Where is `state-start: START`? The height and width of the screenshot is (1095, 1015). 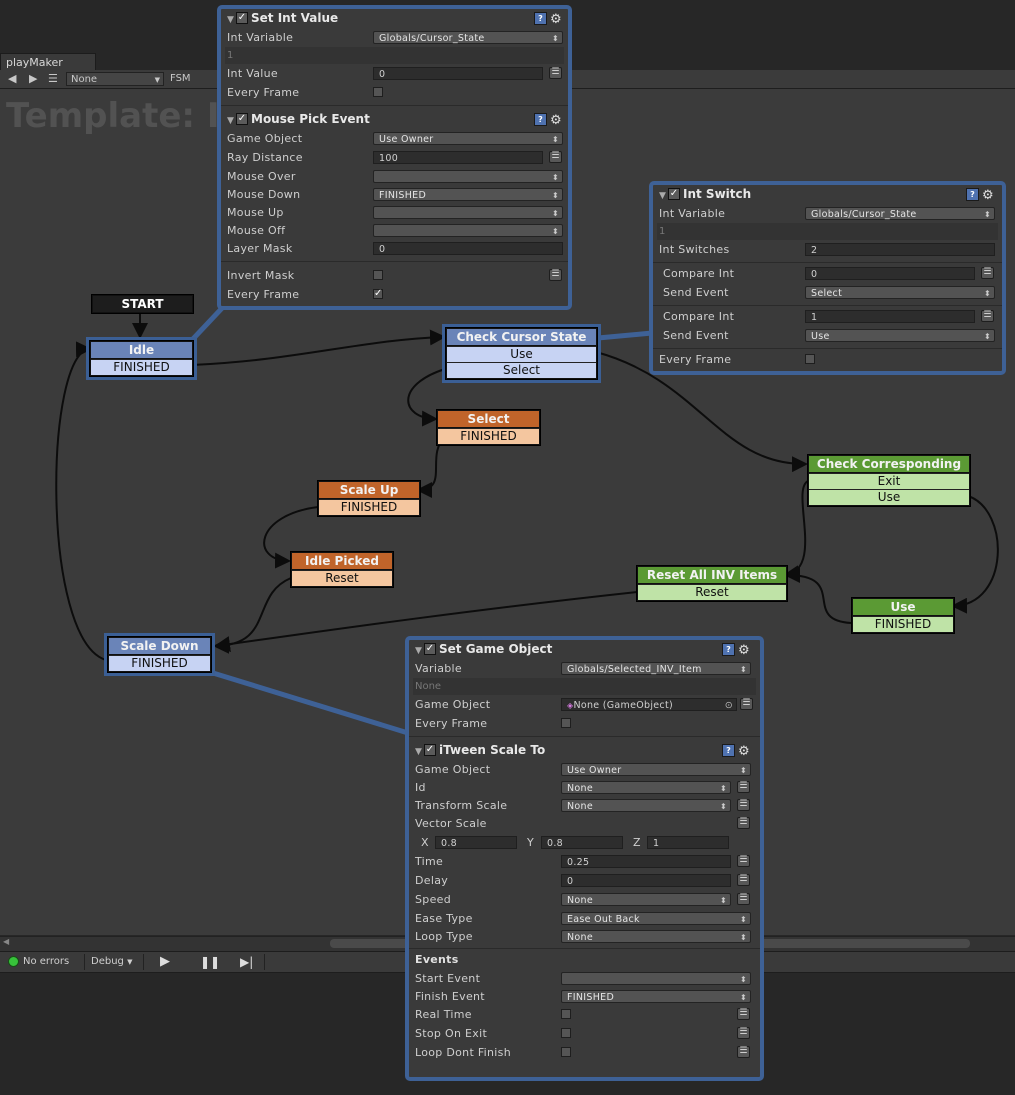
state-start: START is located at coordinates (142, 304).